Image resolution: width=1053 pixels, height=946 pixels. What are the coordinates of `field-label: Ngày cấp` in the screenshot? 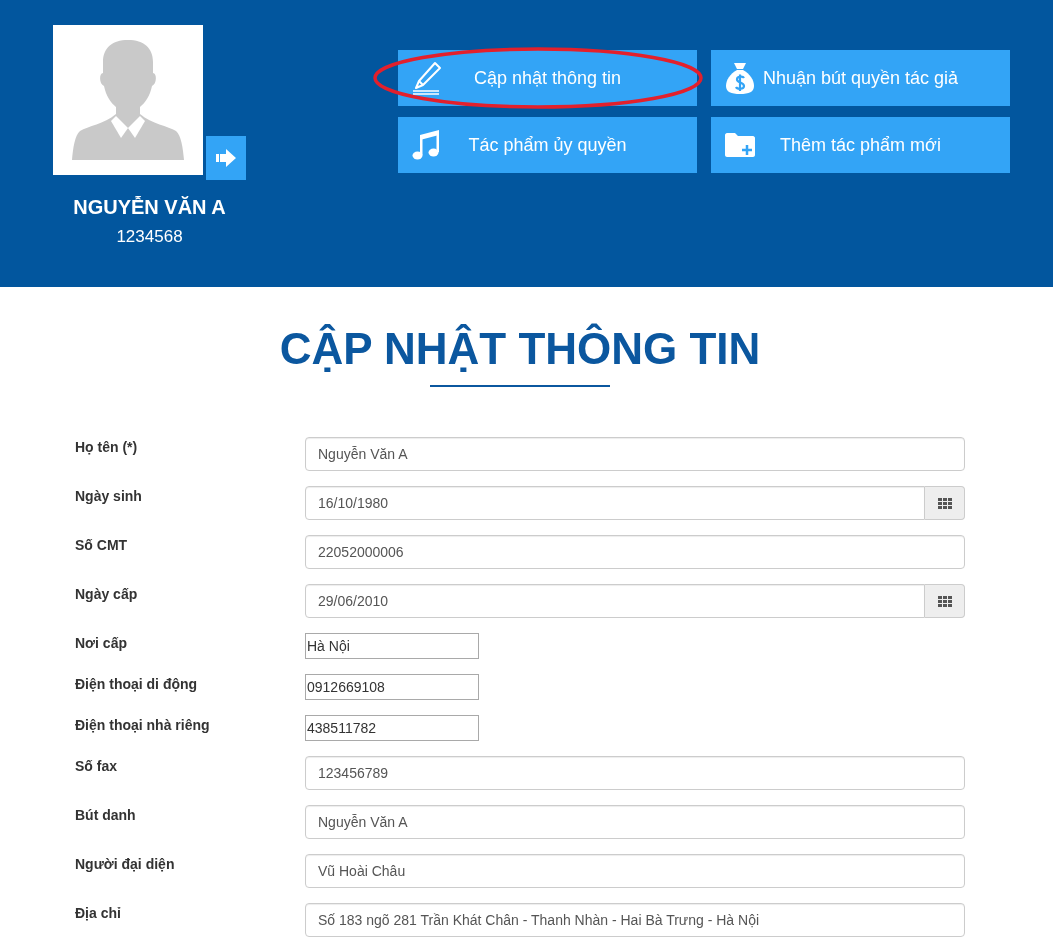 It's located at (106, 594).